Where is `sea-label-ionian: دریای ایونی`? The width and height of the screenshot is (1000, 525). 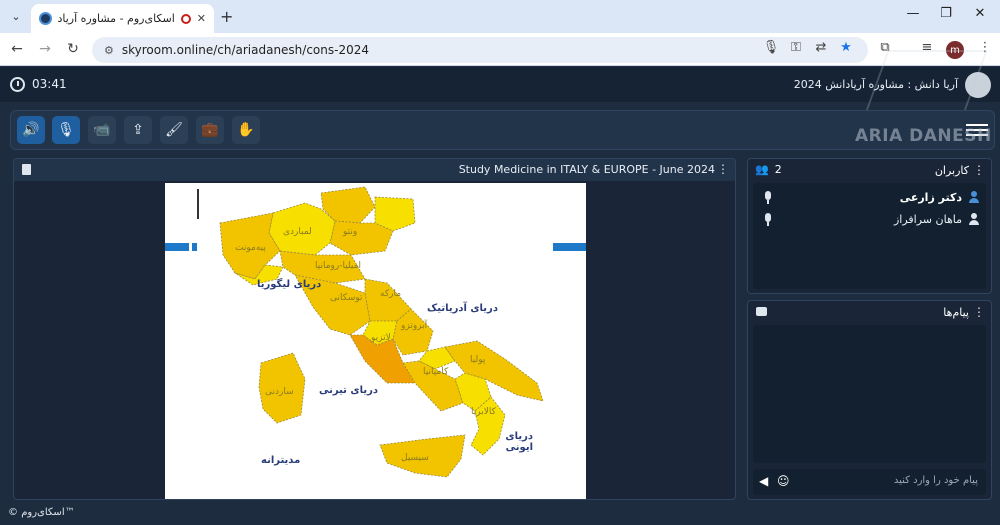
sea-label-ionian: دریای ایونی is located at coordinates (519, 442).